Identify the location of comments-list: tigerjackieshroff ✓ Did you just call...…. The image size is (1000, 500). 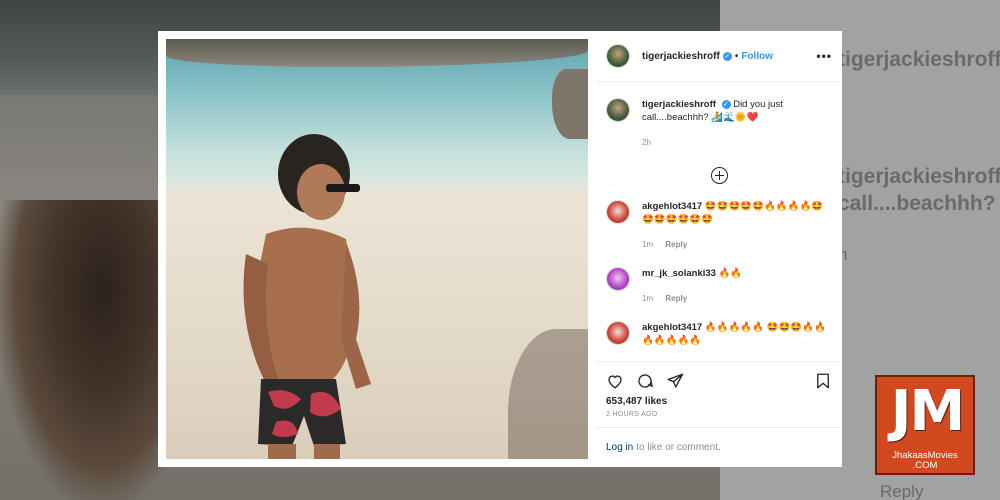
(719, 221).